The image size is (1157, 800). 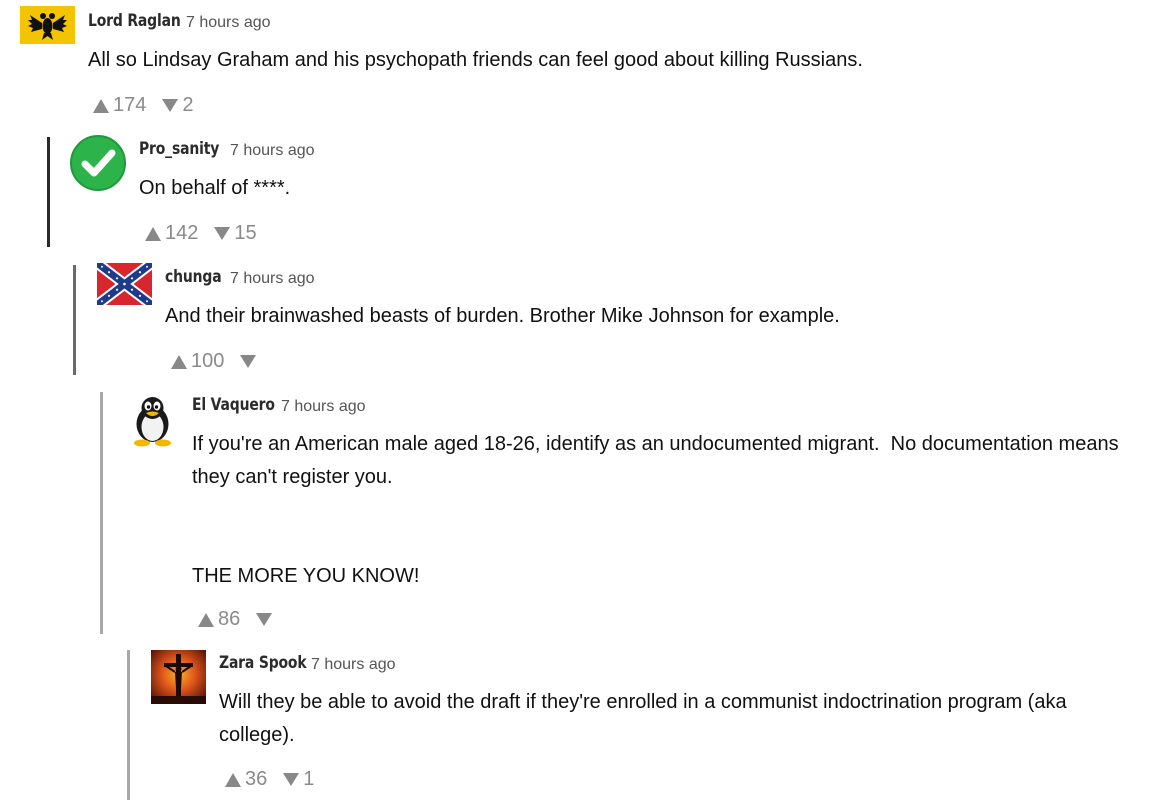 What do you see at coordinates (134, 21) in the screenshot?
I see `username: Lord Raglan` at bounding box center [134, 21].